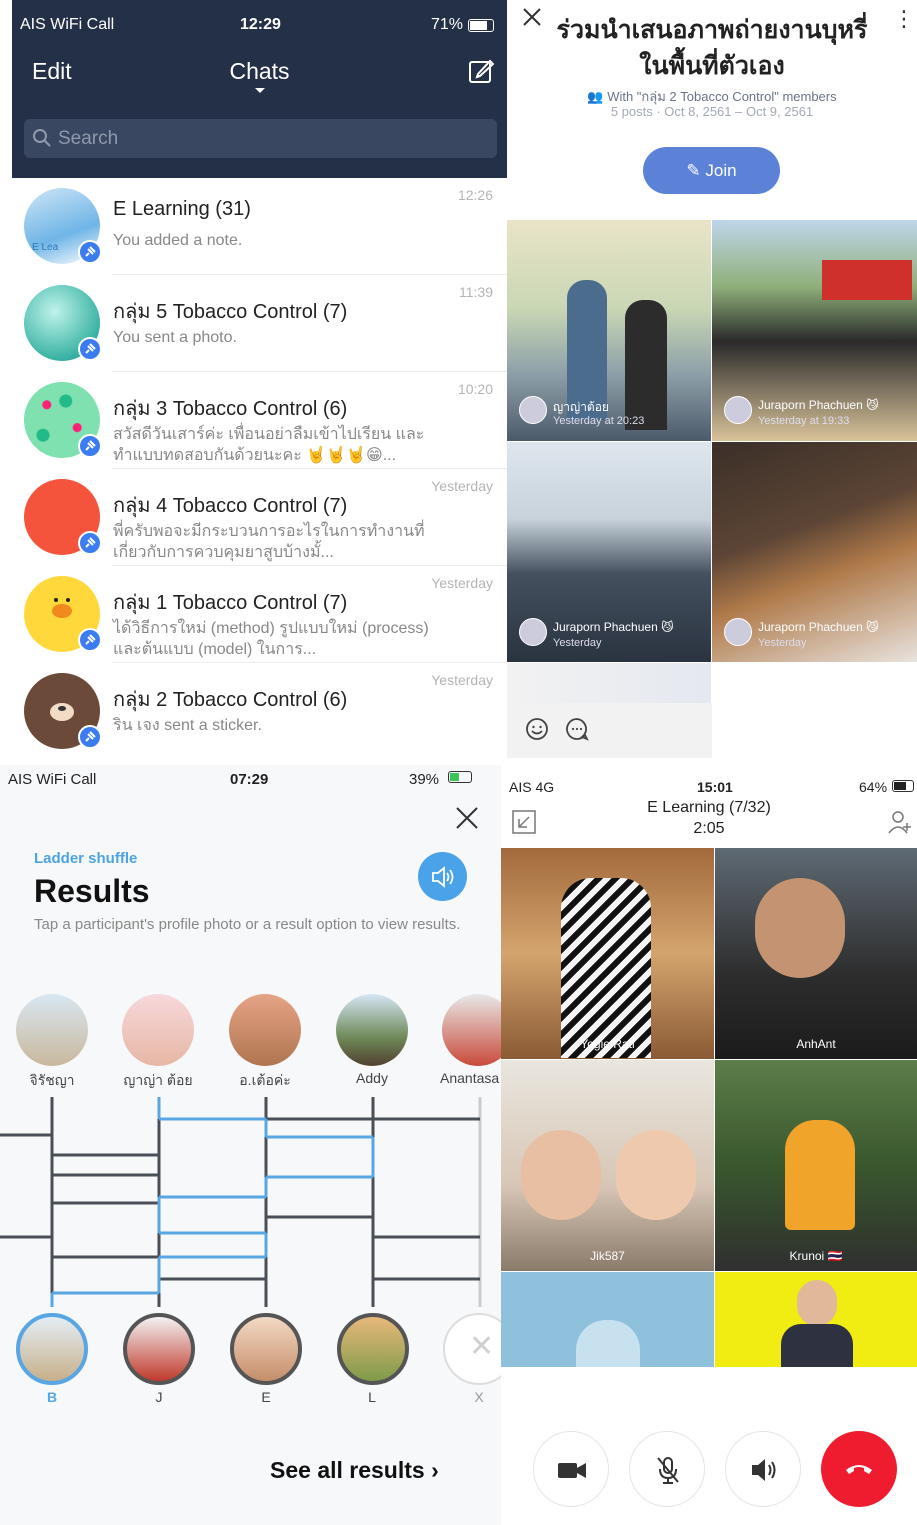  I want to click on participant-name: Jik587, so click(607, 1256).